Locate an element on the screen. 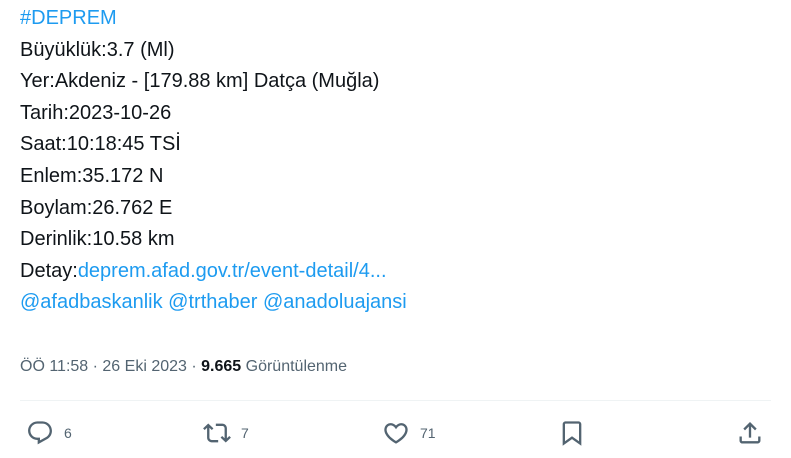 The width and height of the screenshot is (791, 458). reply-count: 6 is located at coordinates (68, 433).